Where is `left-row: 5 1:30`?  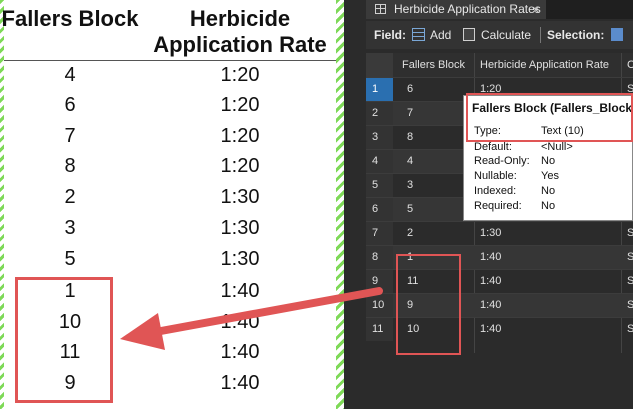
left-row: 5 1:30 is located at coordinates (168, 259).